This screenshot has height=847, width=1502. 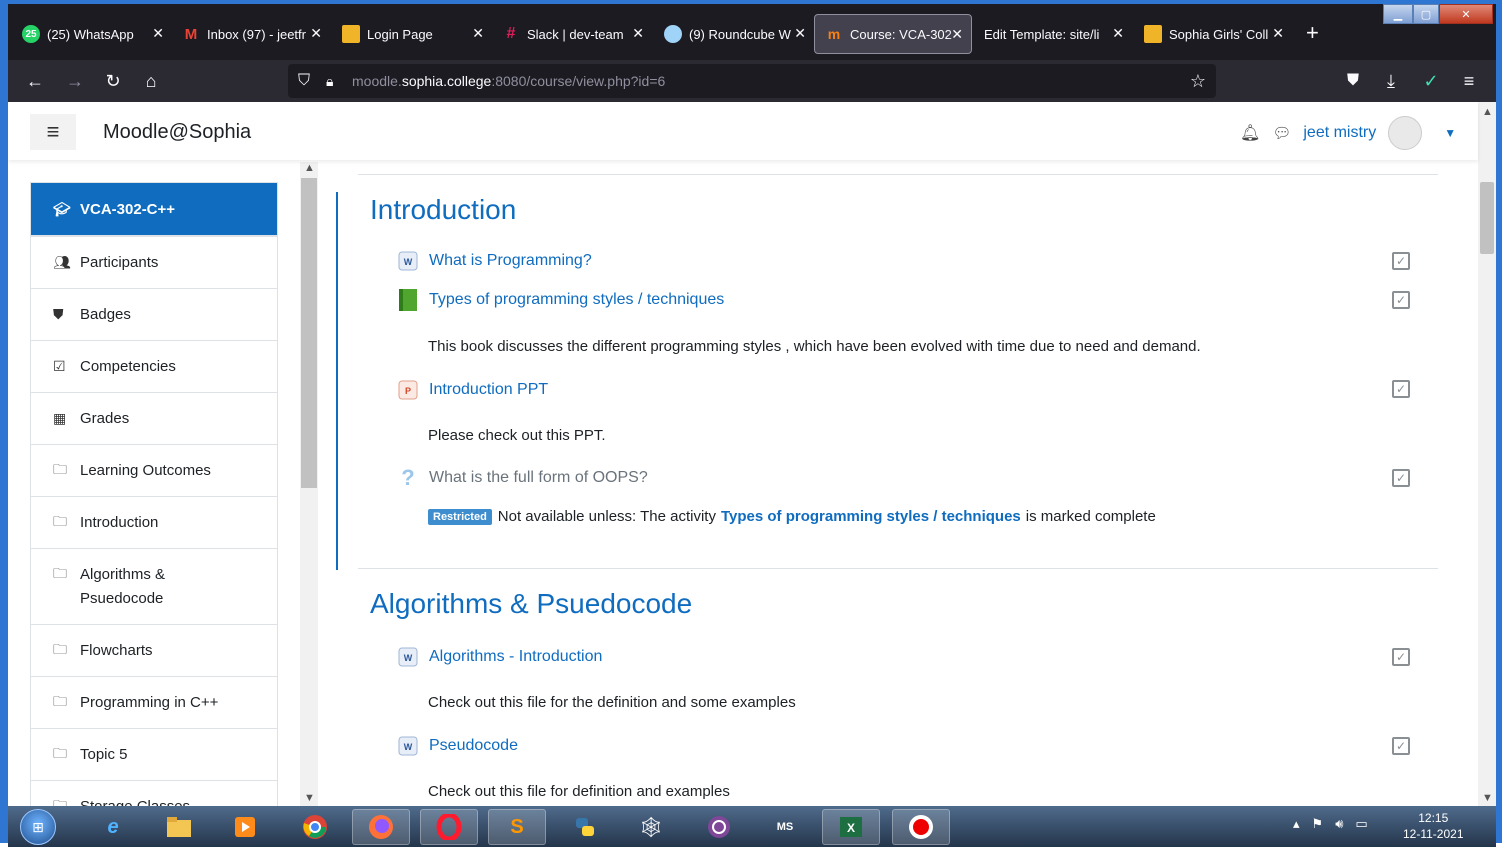 I want to click on forward-icon: →, so click(x=75, y=81).